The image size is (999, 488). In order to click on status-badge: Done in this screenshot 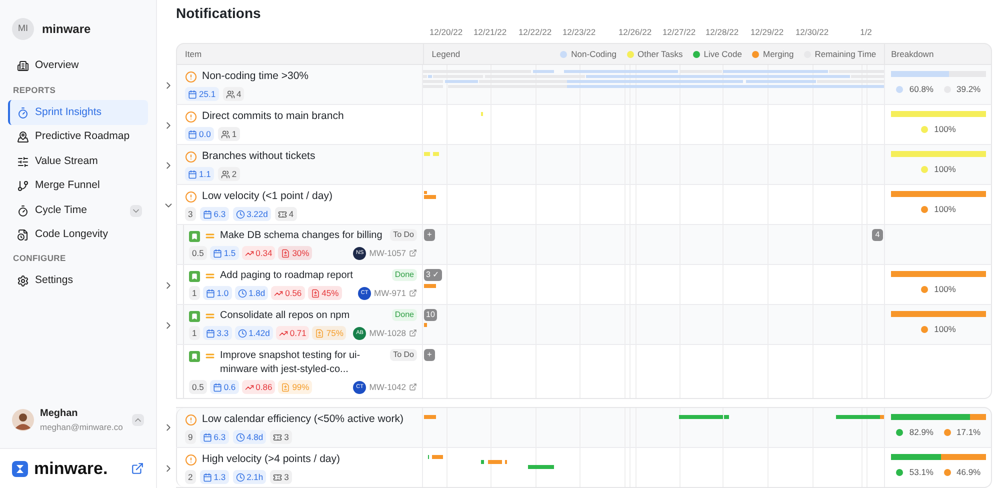, I will do `click(404, 275)`.